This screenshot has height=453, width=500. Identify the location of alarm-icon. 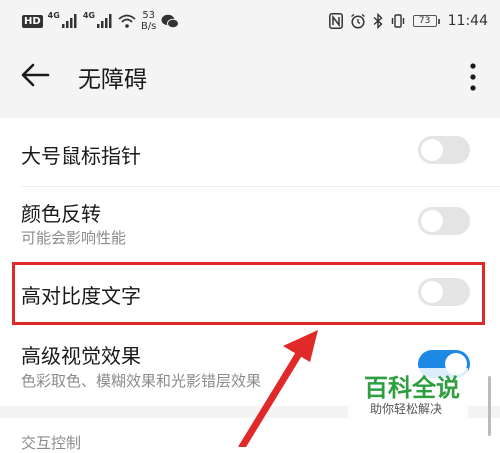
(357, 21).